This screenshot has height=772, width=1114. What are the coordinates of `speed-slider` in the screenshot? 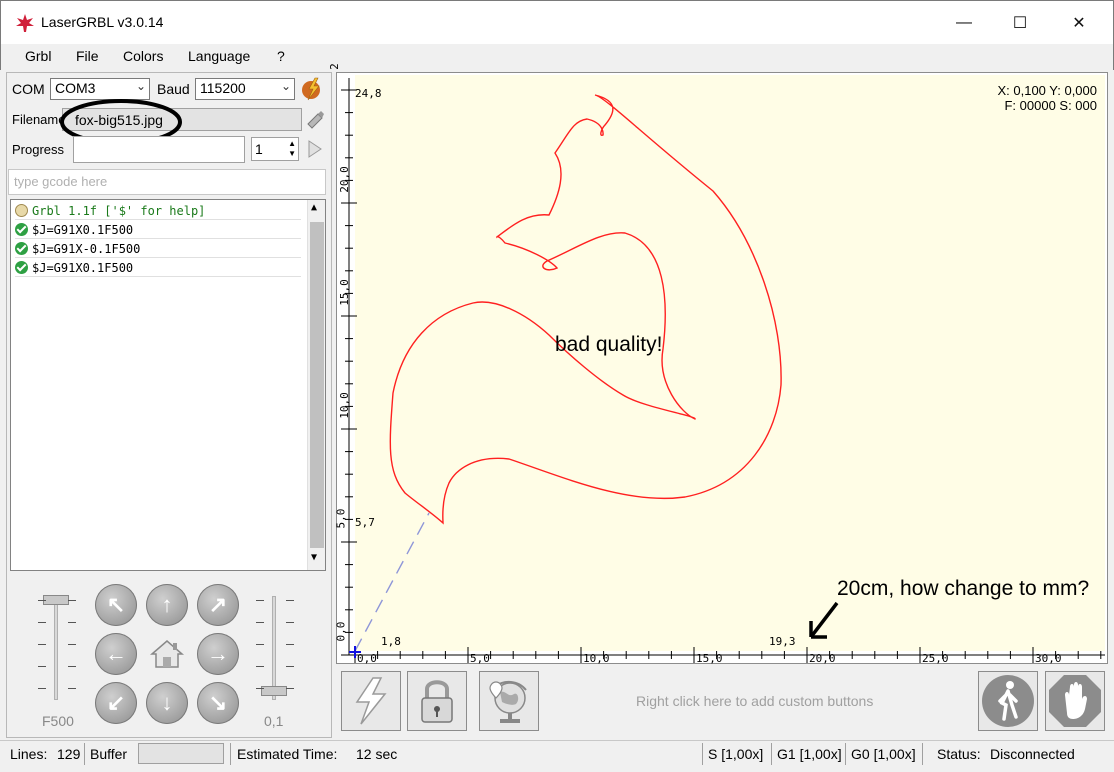 It's located at (56, 648).